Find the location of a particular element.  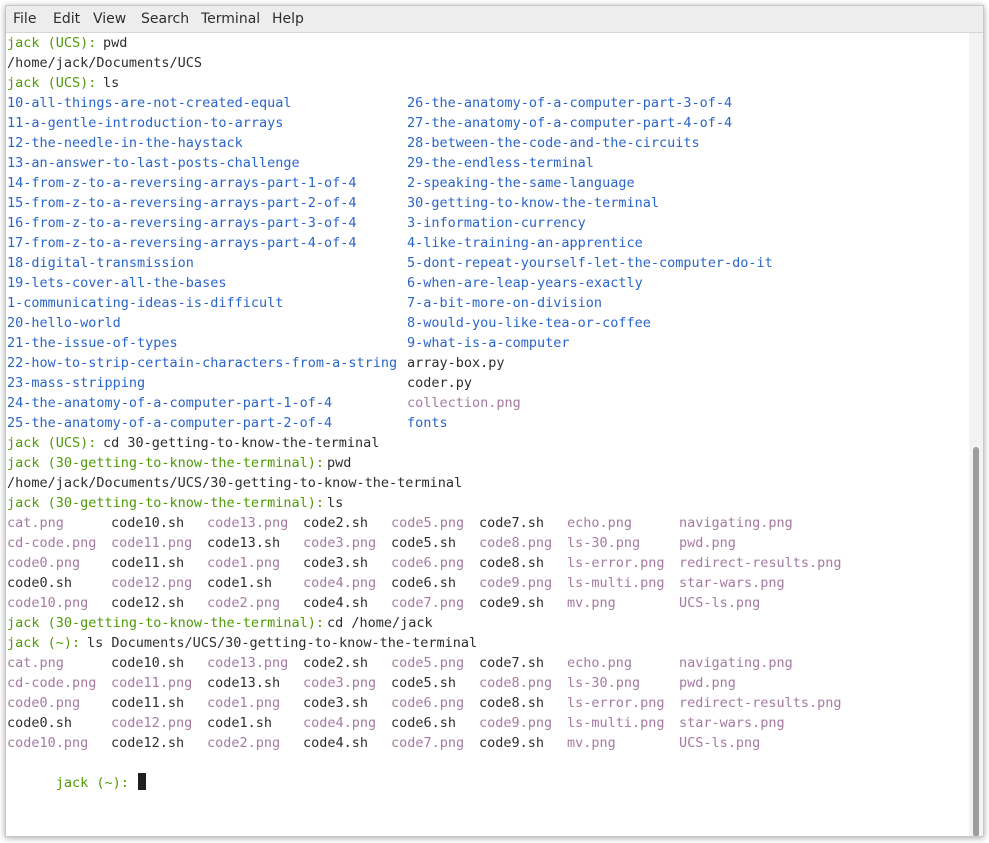

output-text: code9.sh is located at coordinates (512, 603).